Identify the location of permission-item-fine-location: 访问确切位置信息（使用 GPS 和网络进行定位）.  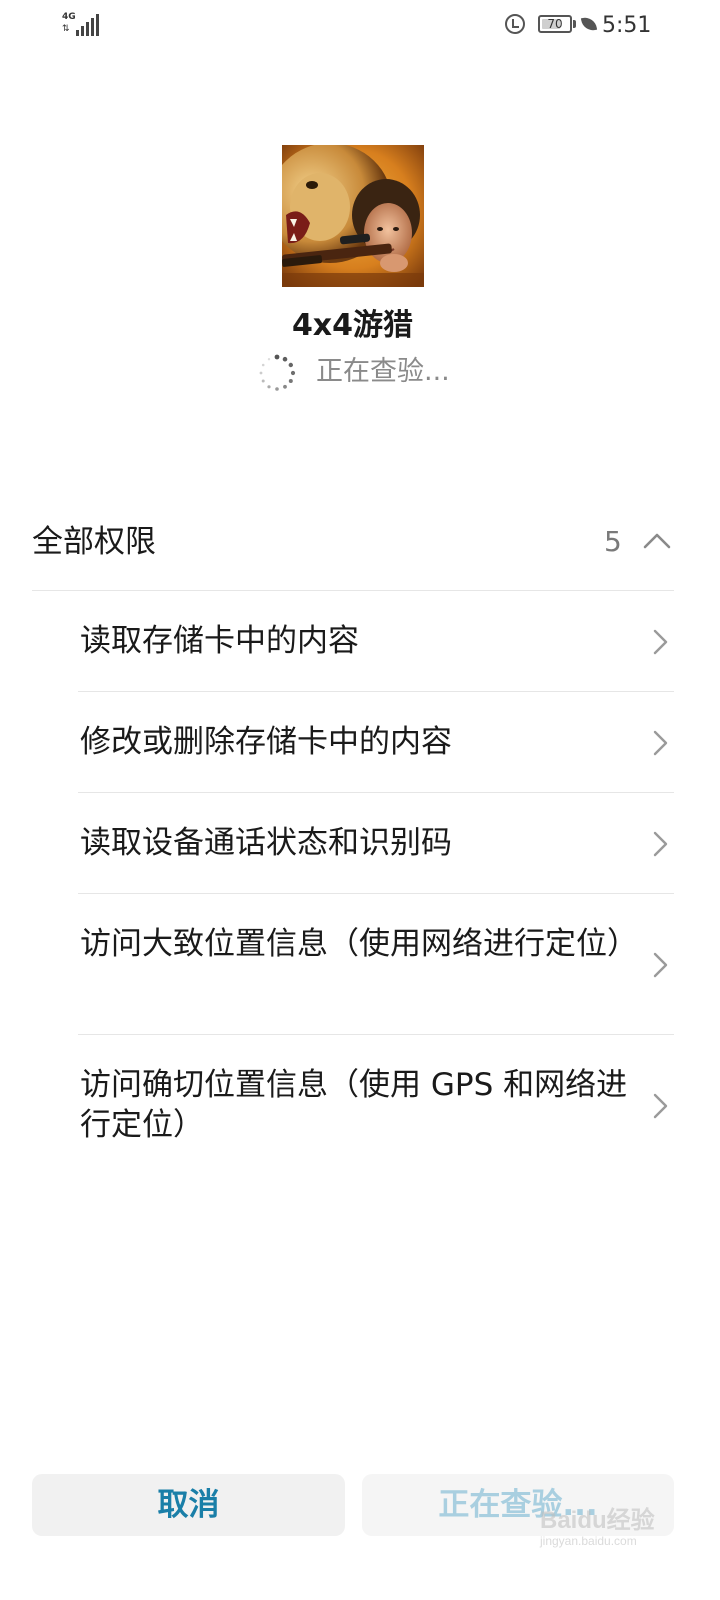
(376, 1105).